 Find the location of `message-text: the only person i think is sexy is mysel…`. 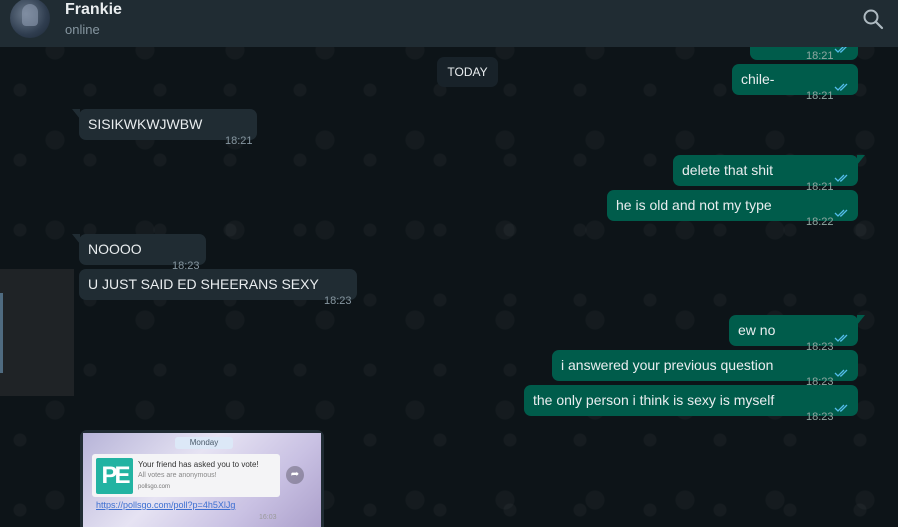

message-text: the only person i think is sexy is mysel… is located at coordinates (654, 400).